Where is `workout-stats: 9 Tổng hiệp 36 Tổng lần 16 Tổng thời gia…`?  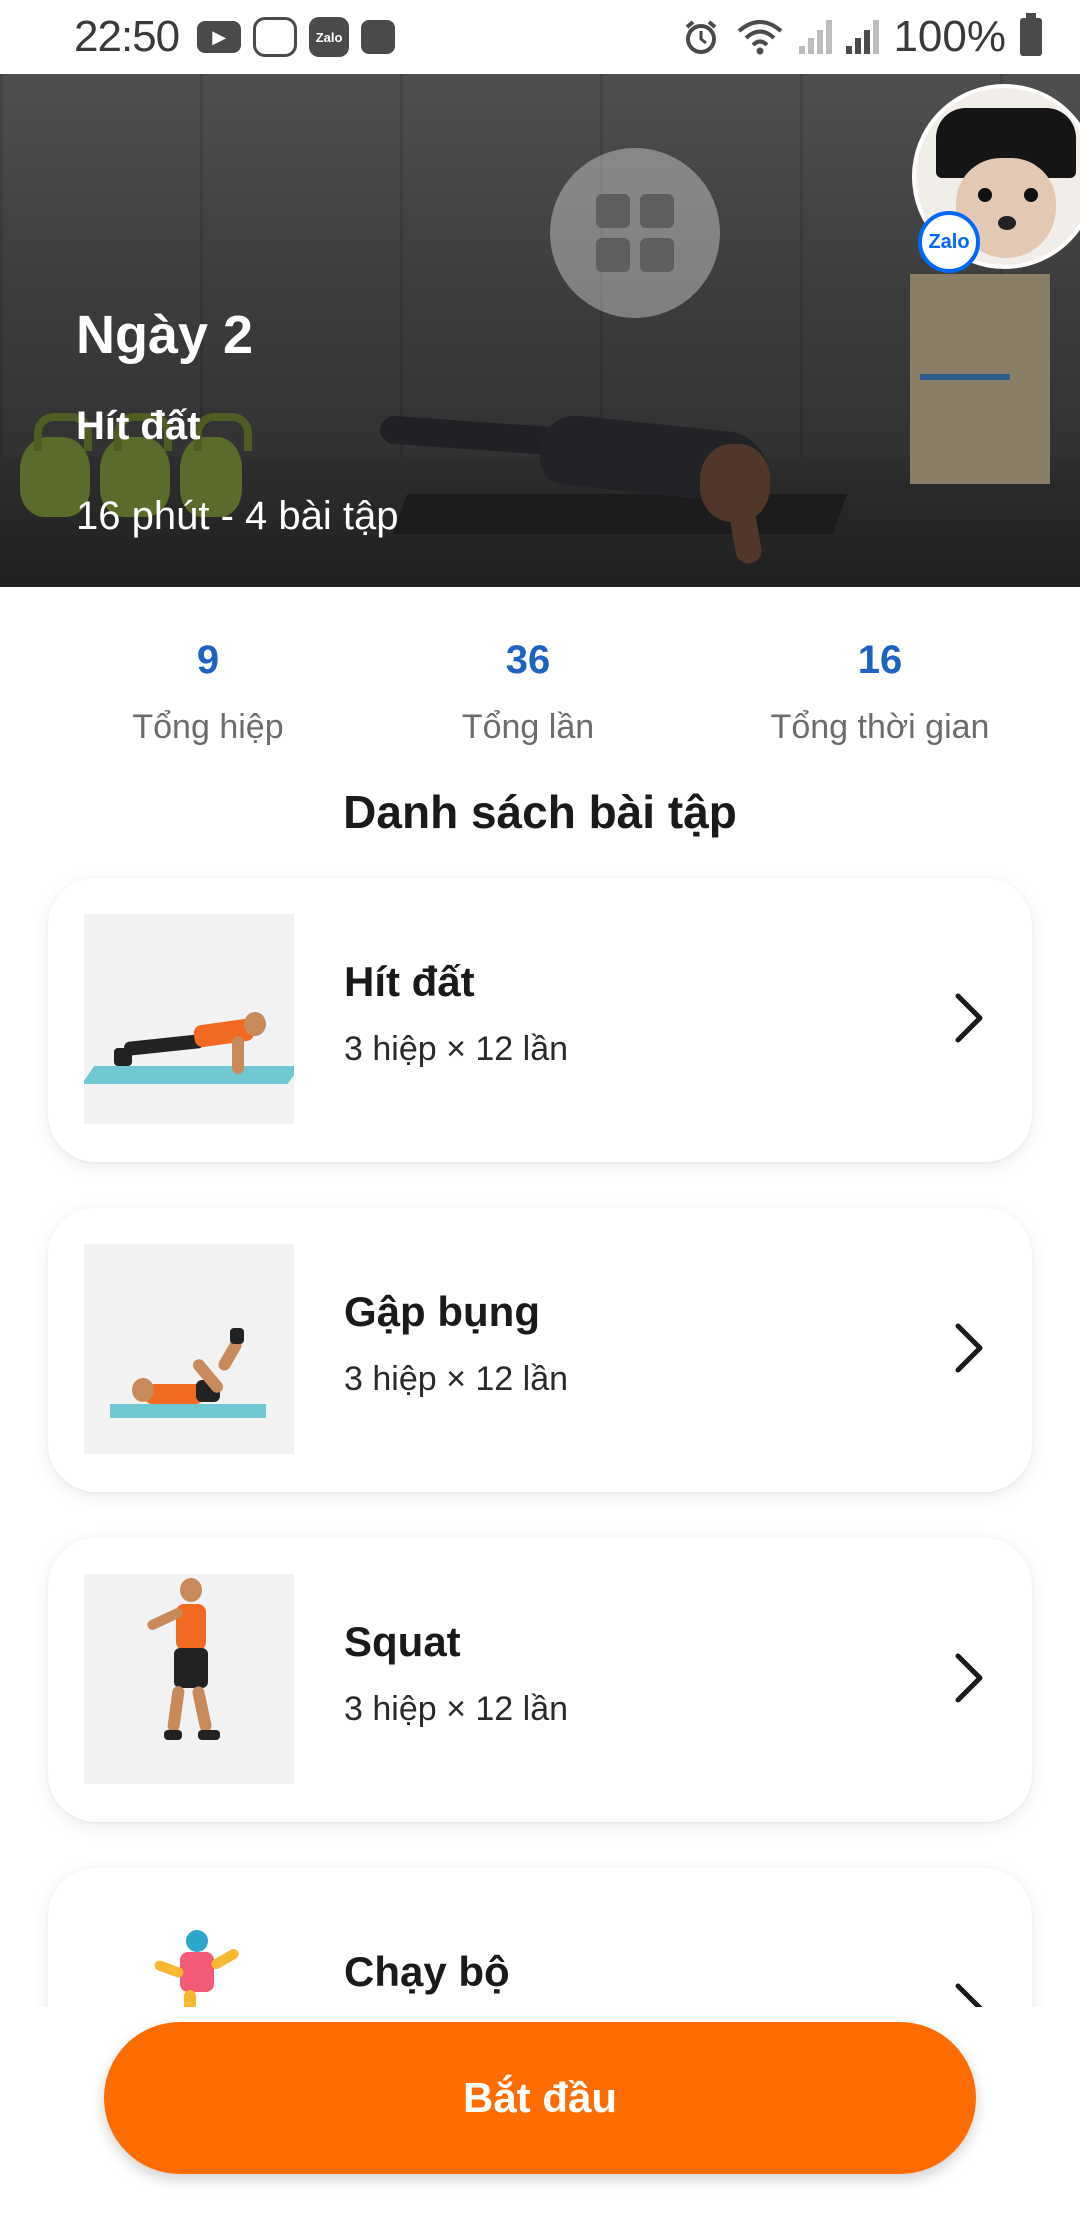 workout-stats: 9 Tổng hiệp 36 Tổng lần 16 Tổng thời gia… is located at coordinates (540, 690).